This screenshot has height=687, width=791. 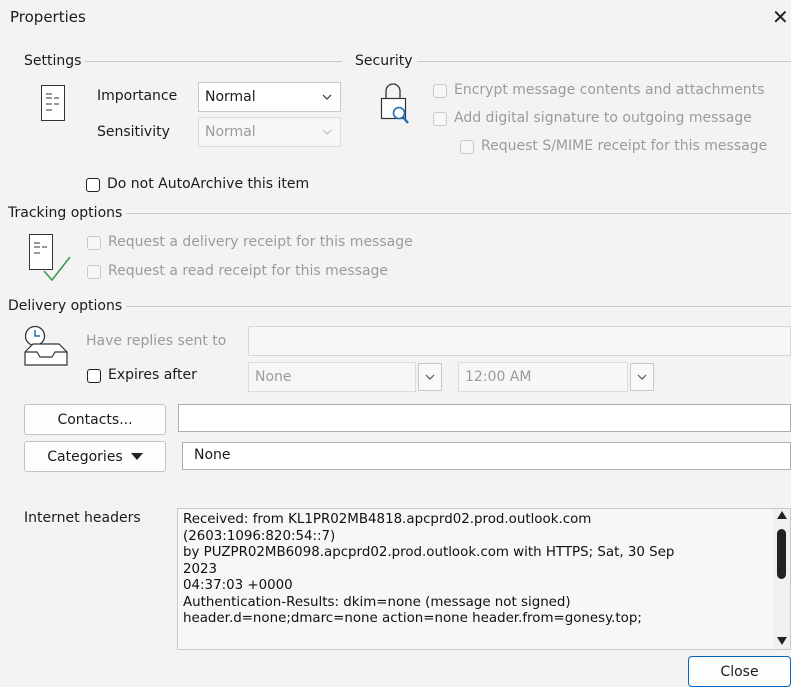 I want to click on read-receipt-checkbox, so click(x=94, y=272).